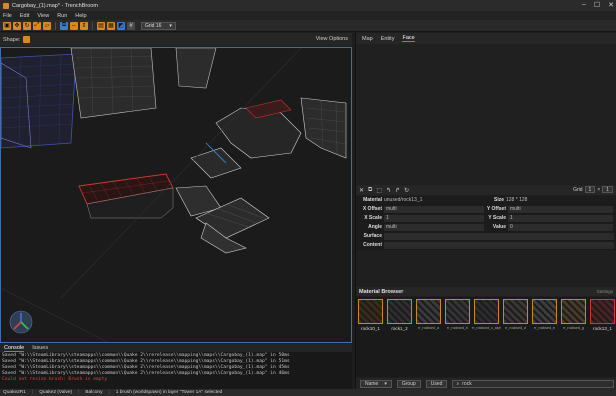 The width and height of the screenshot is (616, 396). What do you see at coordinates (84, 25) in the screenshot?
I see `flip-v-icon: ⇕` at bounding box center [84, 25].